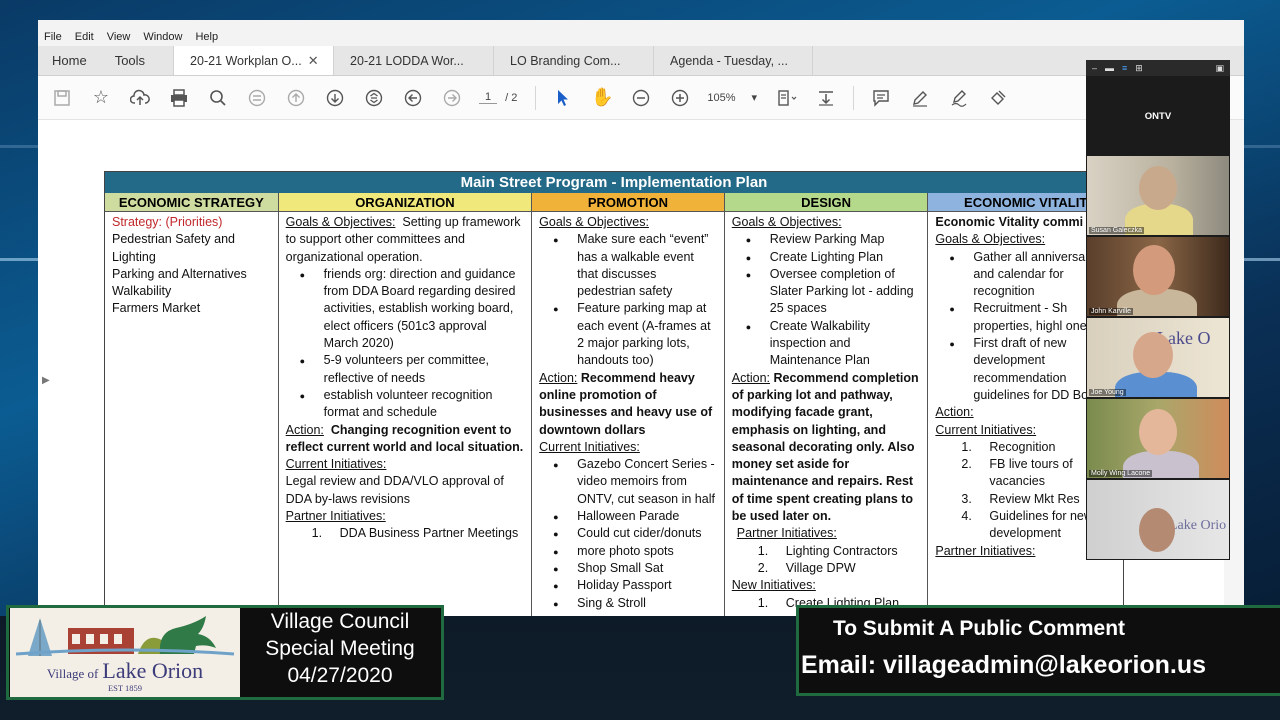 The image size is (1280, 720). I want to click on comment-icon, so click(881, 98).